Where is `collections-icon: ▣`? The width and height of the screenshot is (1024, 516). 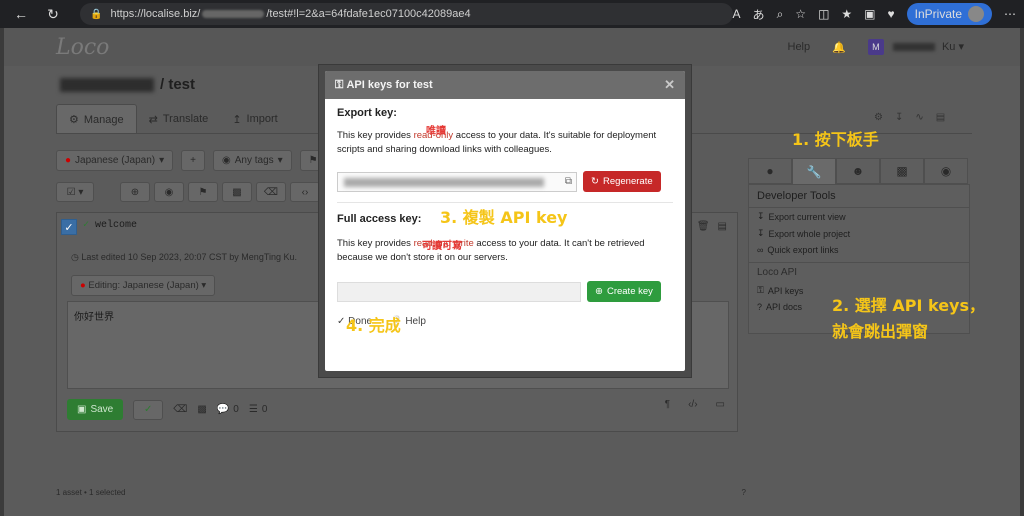
collections-icon: ▣ is located at coordinates (869, 14).